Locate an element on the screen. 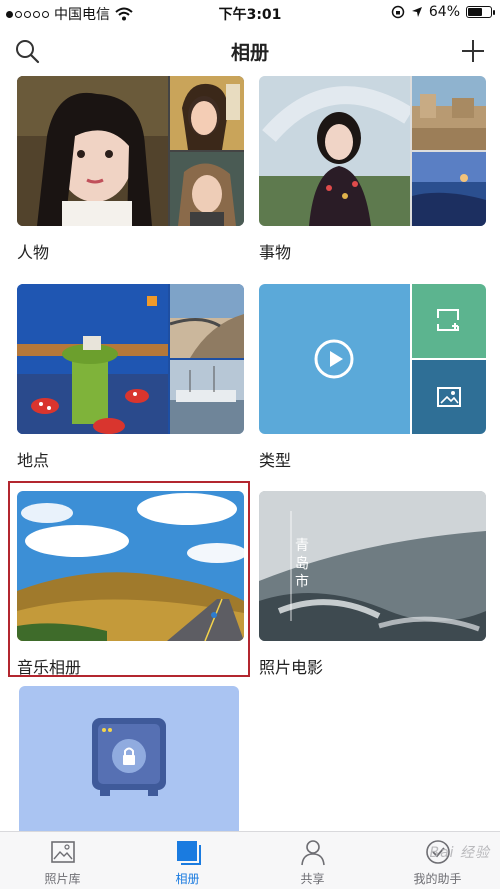 This screenshot has height=889, width=500. status-bar: 中国电信 下午3:01 64% is located at coordinates (250, 13).